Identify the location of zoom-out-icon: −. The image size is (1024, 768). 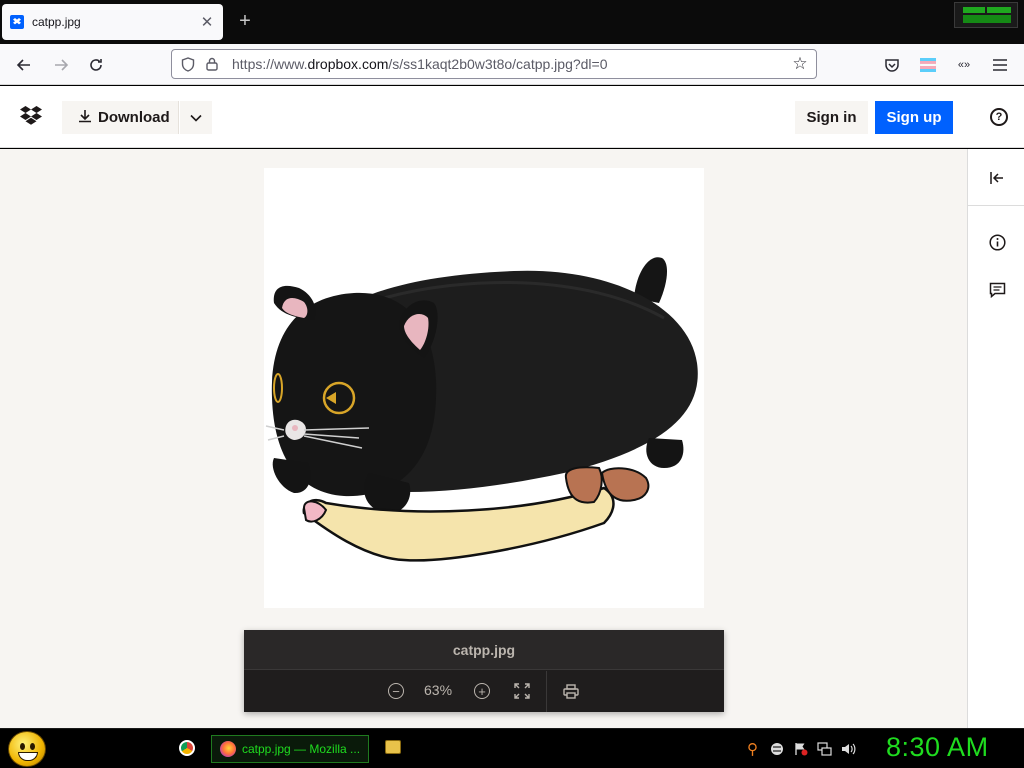
(396, 691).